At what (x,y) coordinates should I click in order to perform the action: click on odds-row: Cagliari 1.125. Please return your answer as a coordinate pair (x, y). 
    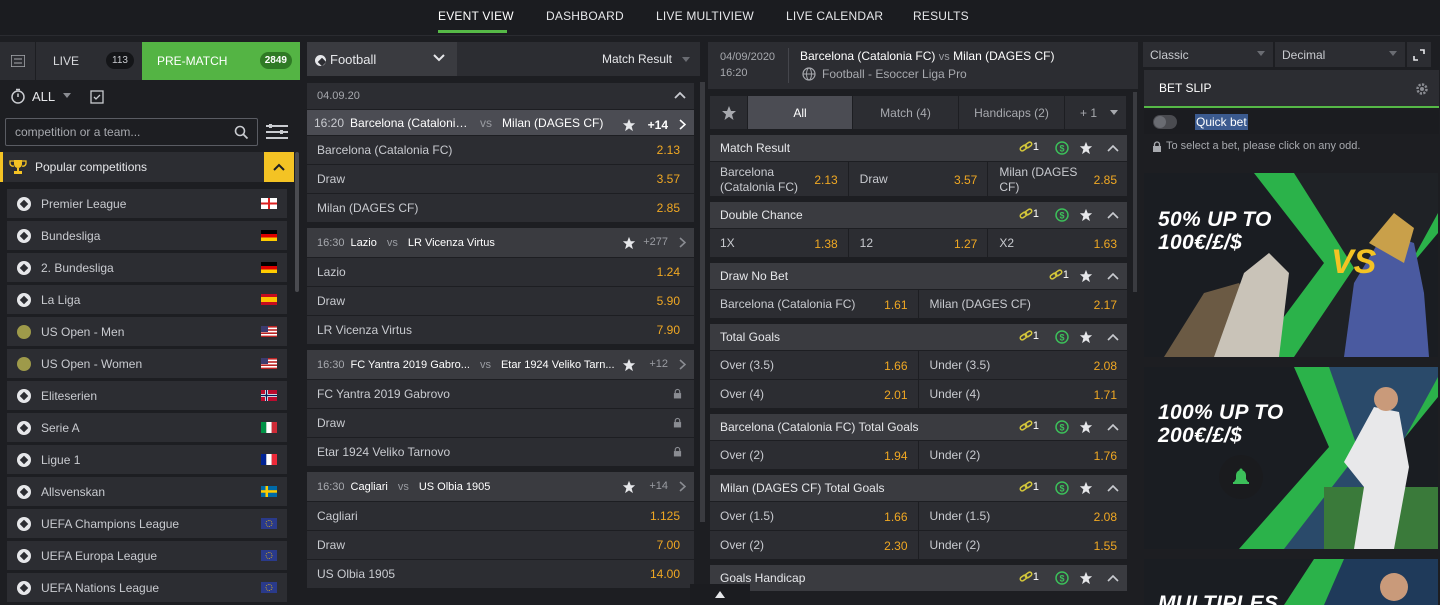
    Looking at the image, I should click on (500, 516).